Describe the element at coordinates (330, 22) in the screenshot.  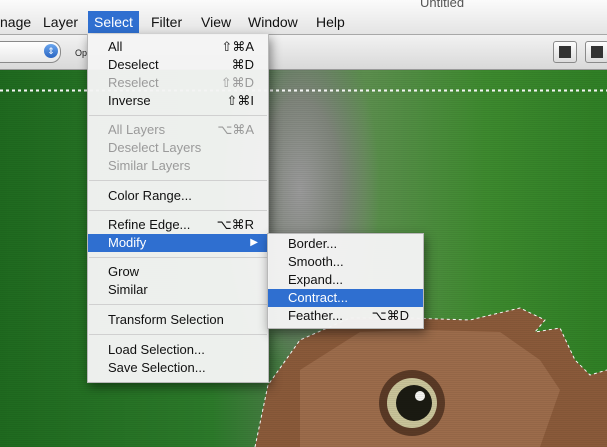
I see `menu-help: Help` at that location.